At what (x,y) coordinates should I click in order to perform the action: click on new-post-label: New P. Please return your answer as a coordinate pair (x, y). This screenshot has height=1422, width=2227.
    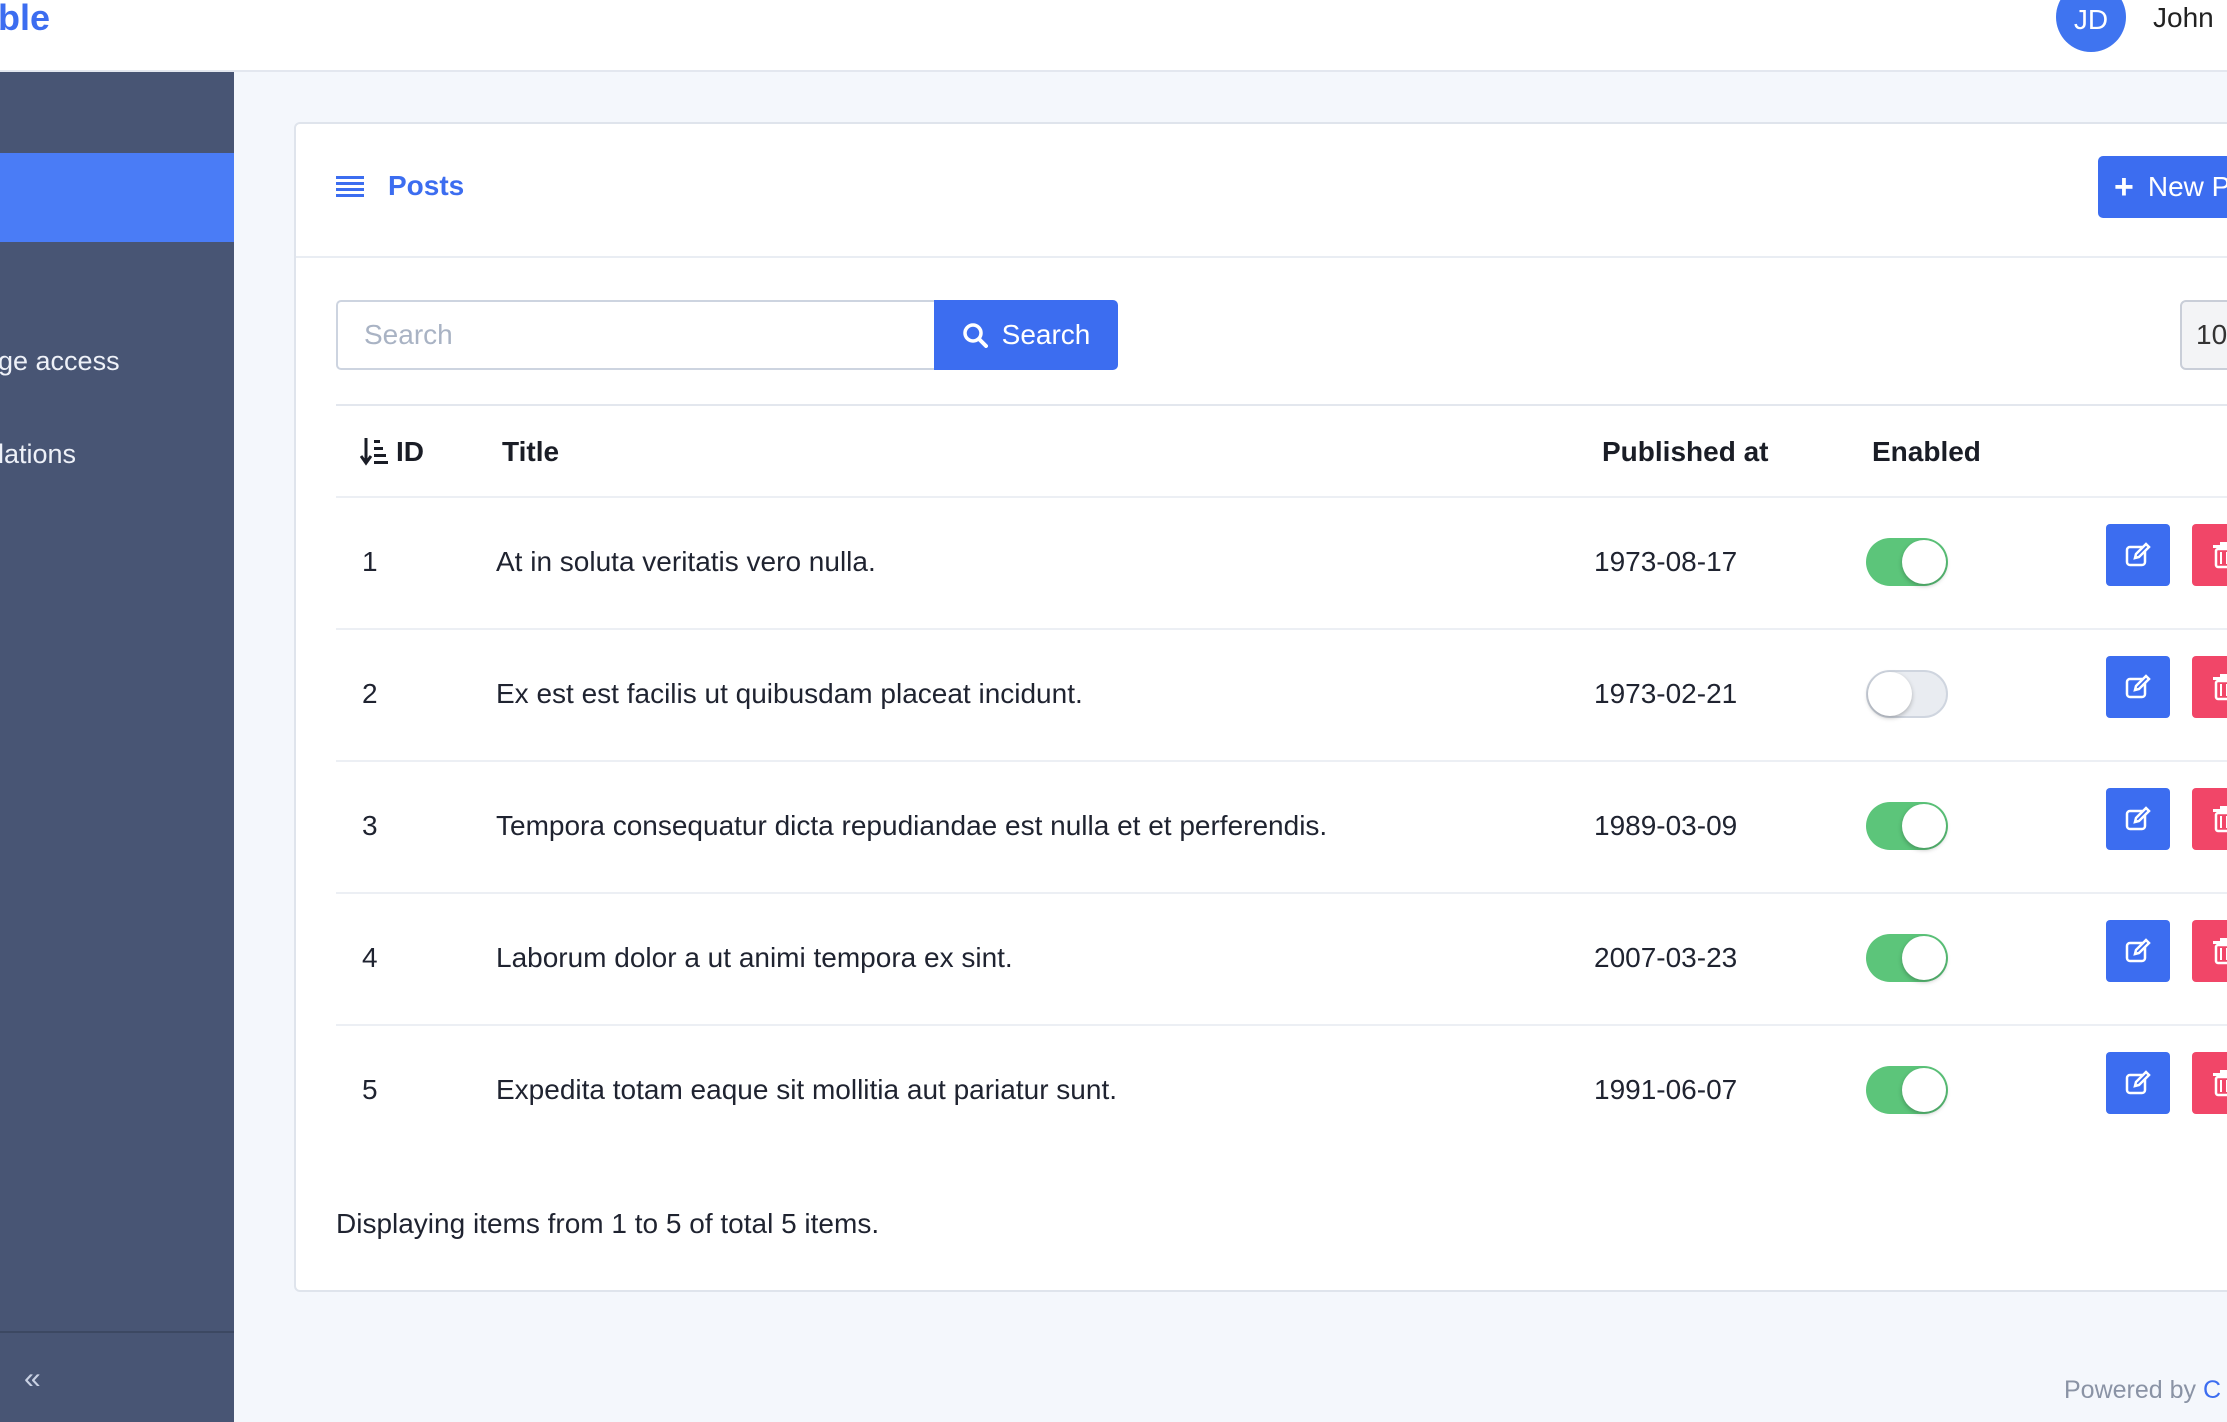
    Looking at the image, I should click on (2187, 186).